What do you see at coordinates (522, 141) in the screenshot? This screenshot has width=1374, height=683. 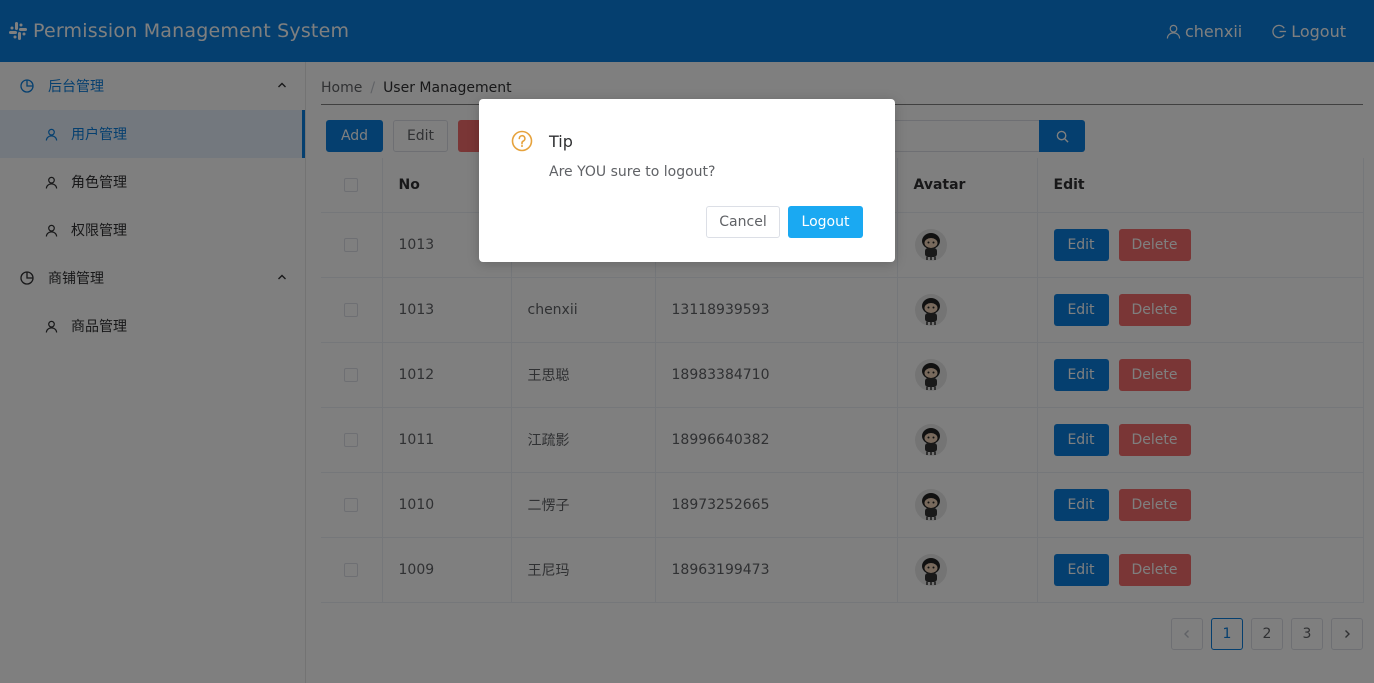 I see `question-circle-icon` at bounding box center [522, 141].